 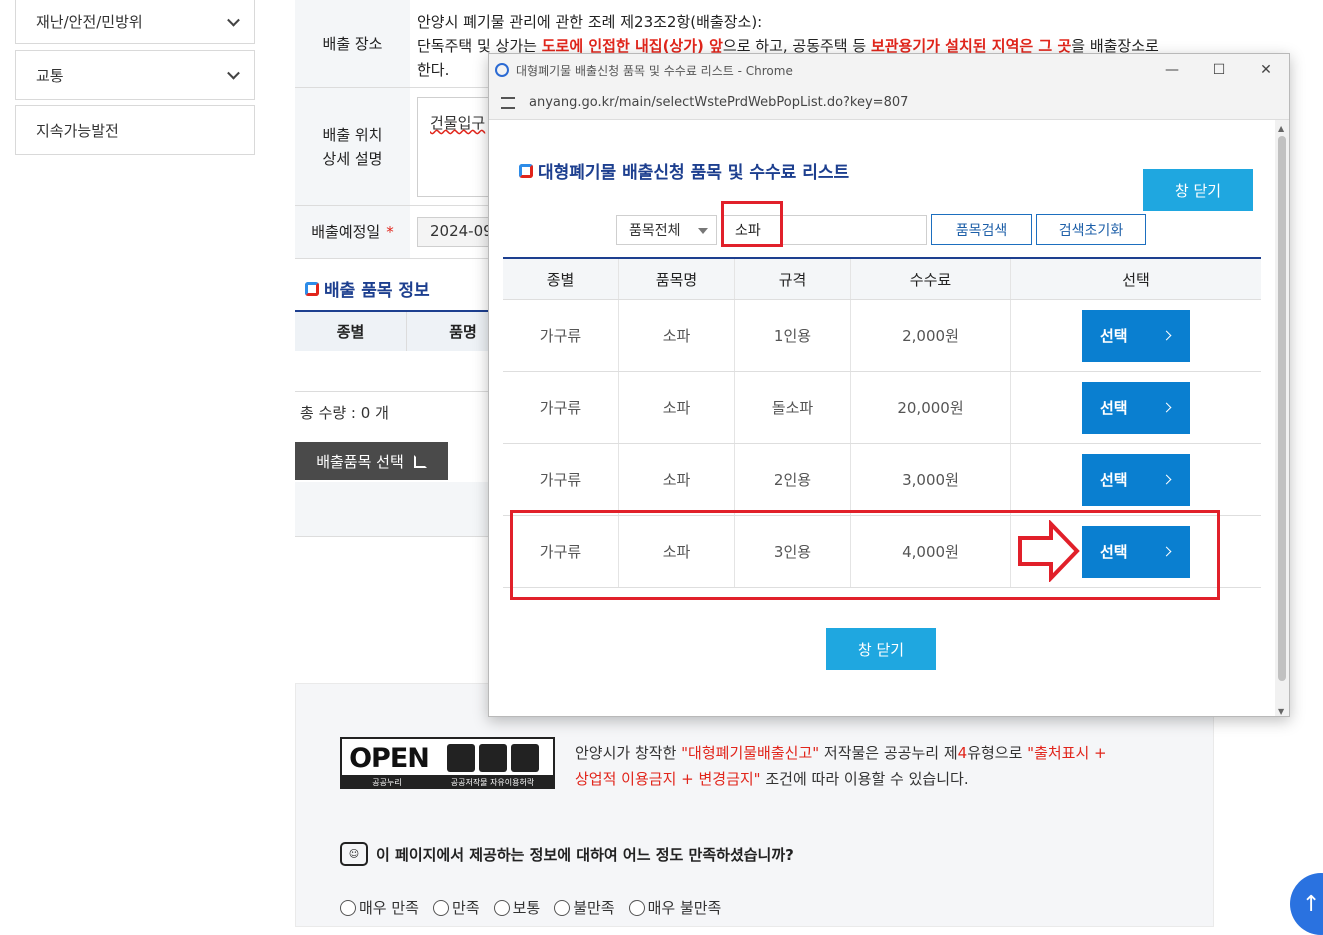 I want to click on survey-option-very-dissatisfied: 매우 불만족, so click(x=674, y=907).